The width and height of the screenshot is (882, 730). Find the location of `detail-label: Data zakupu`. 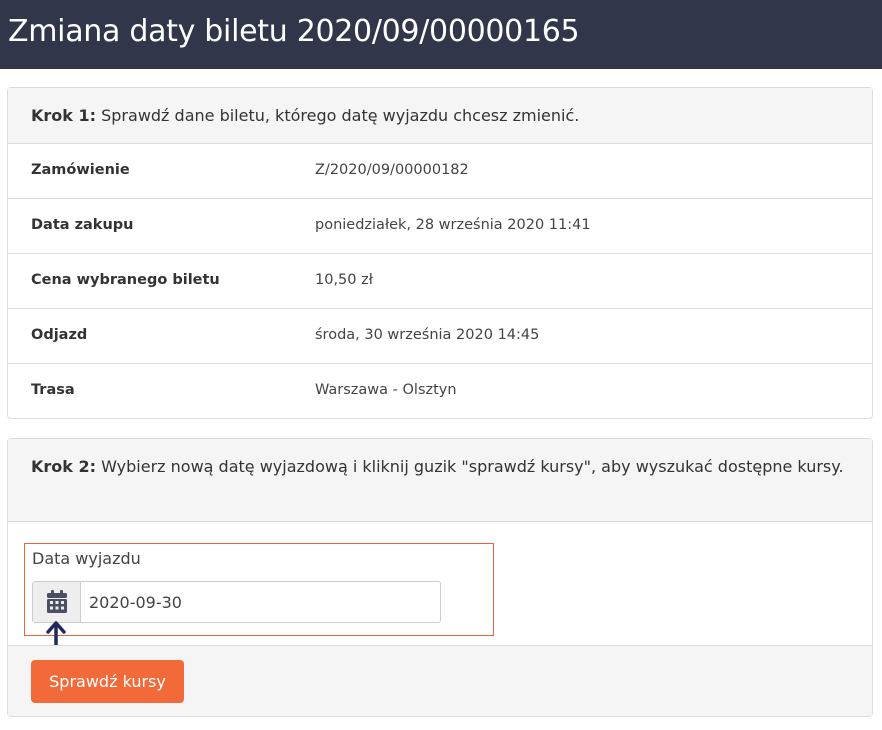

detail-label: Data zakupu is located at coordinates (82, 225).